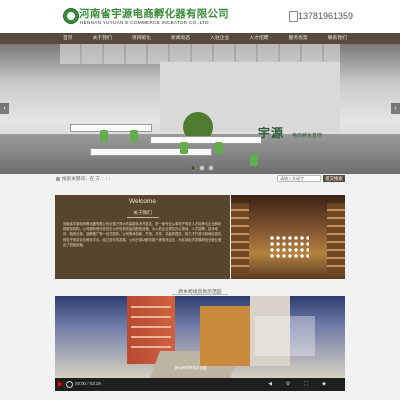  I want to click on office-photo, so click(288, 237).